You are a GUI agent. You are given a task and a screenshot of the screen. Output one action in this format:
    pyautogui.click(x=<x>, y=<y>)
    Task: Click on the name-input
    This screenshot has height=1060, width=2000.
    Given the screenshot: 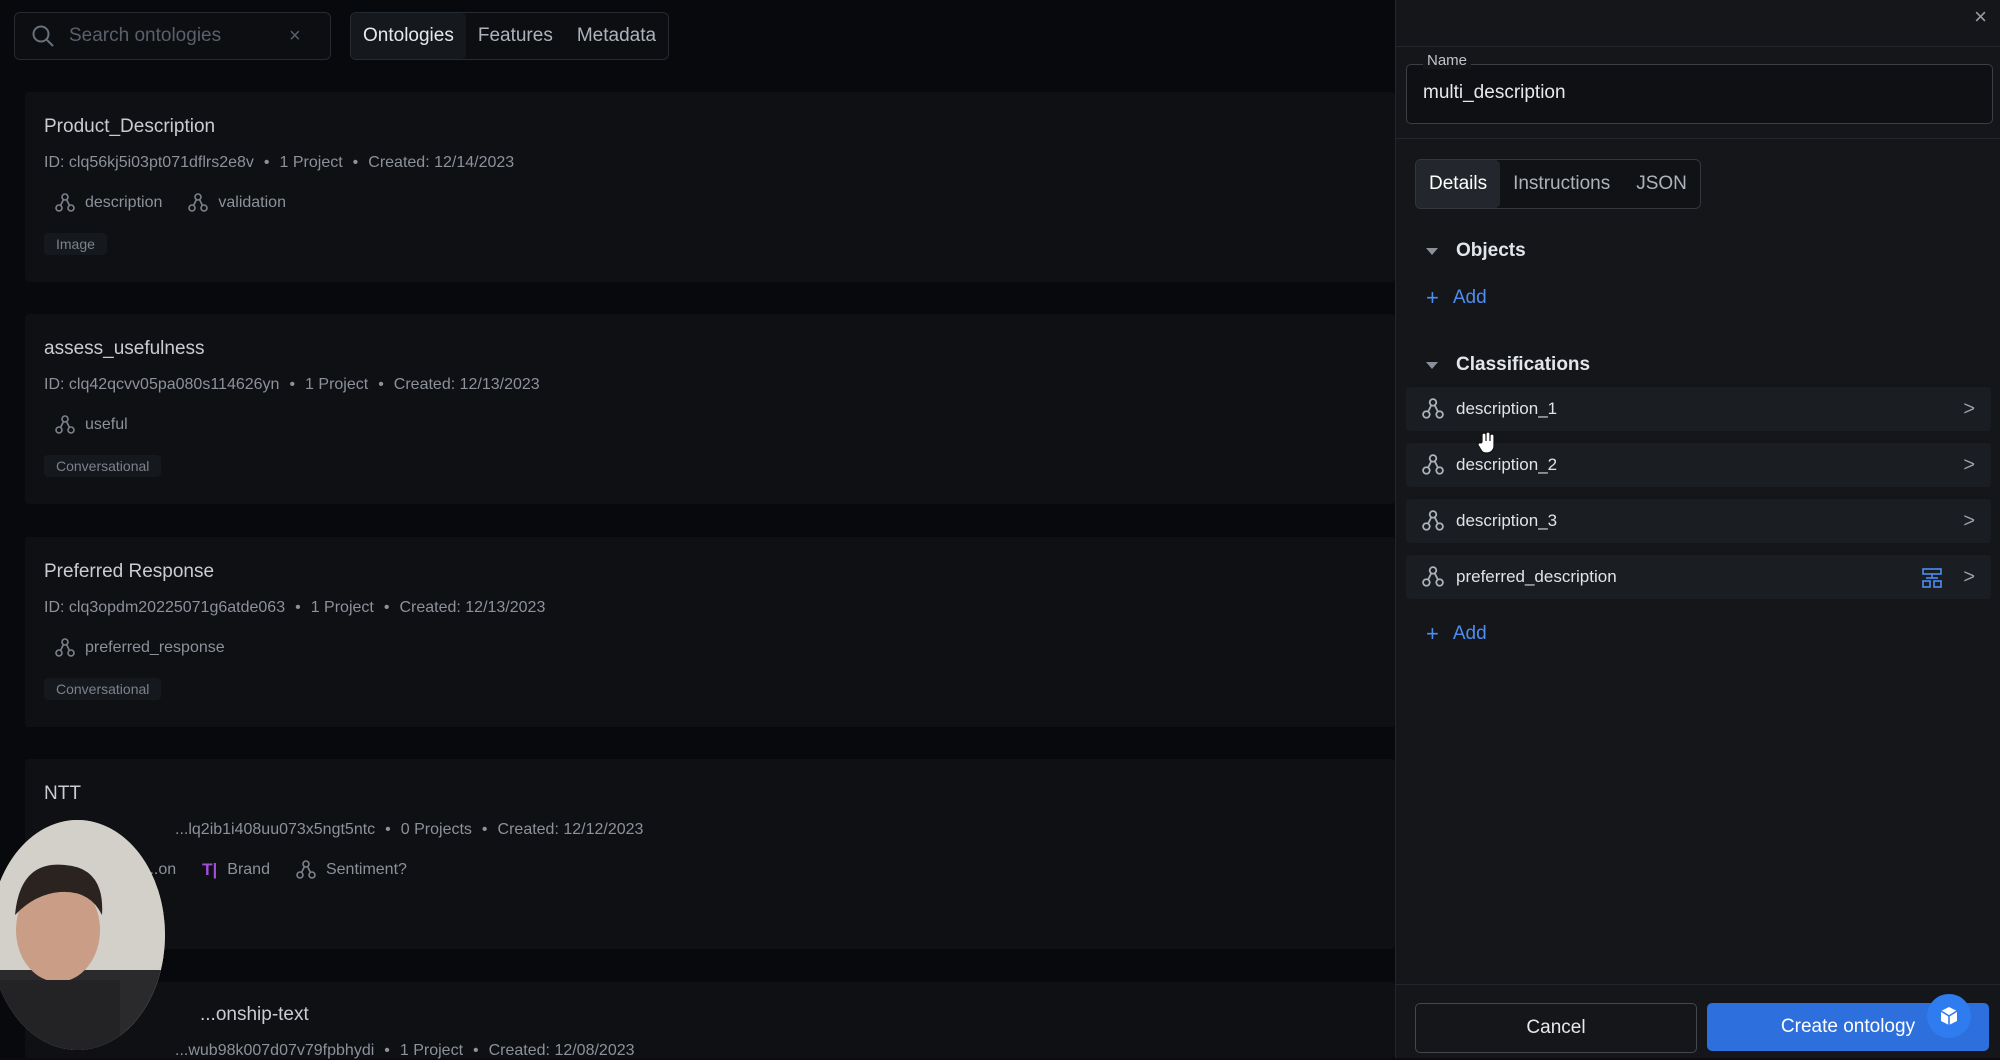 What is the action you would take?
    pyautogui.click(x=1703, y=93)
    